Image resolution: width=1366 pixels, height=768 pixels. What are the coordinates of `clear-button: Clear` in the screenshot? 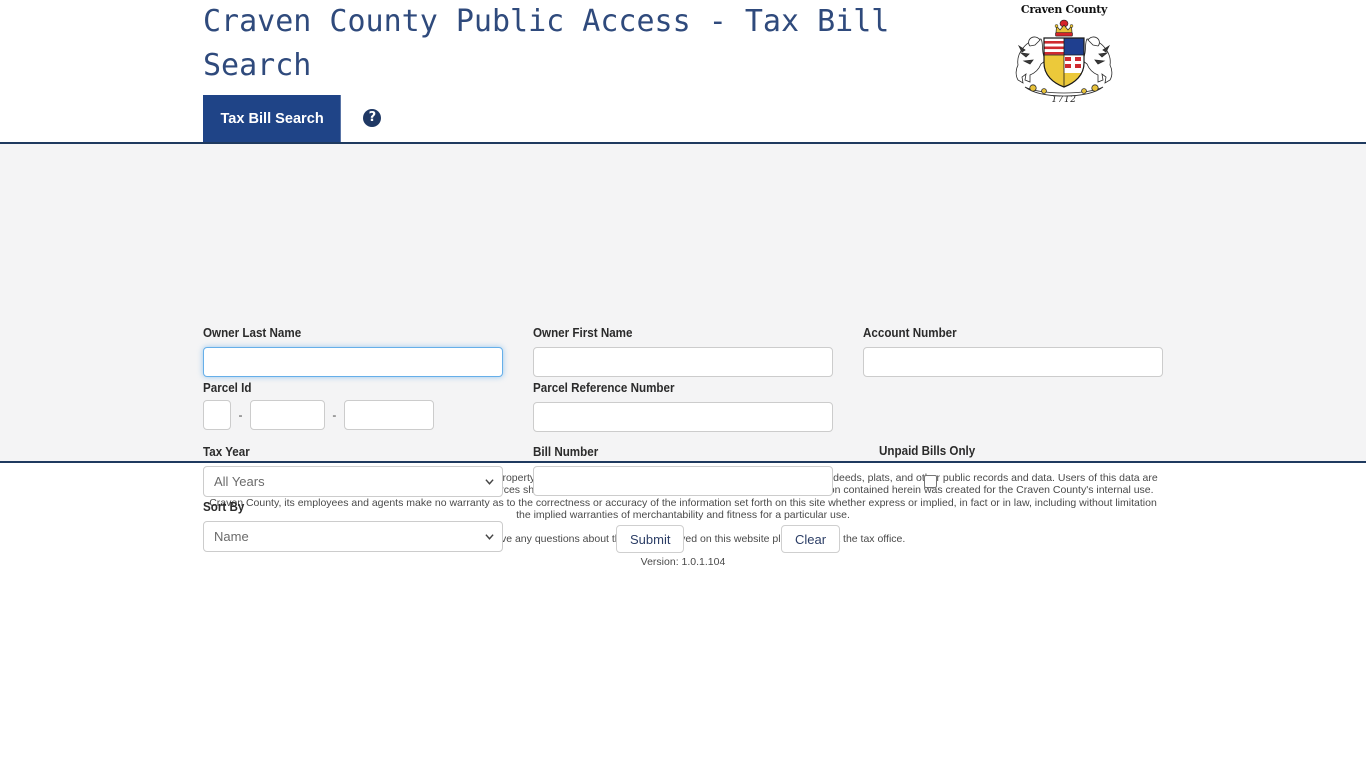 It's located at (811, 539).